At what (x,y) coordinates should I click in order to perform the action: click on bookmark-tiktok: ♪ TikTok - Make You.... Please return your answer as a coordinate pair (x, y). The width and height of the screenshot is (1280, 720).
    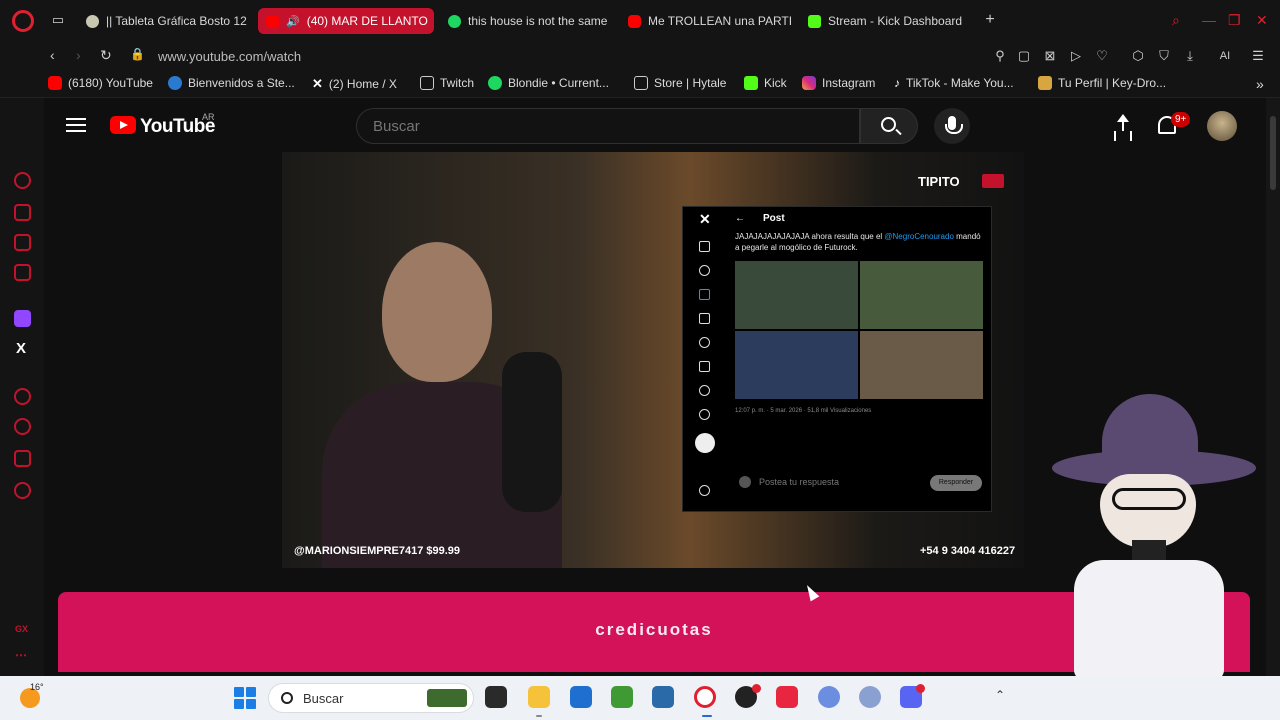
    Looking at the image, I should click on (954, 83).